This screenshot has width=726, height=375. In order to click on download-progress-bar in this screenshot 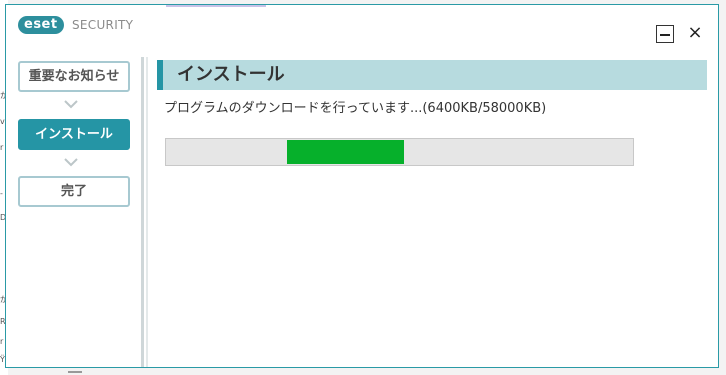, I will do `click(399, 152)`.